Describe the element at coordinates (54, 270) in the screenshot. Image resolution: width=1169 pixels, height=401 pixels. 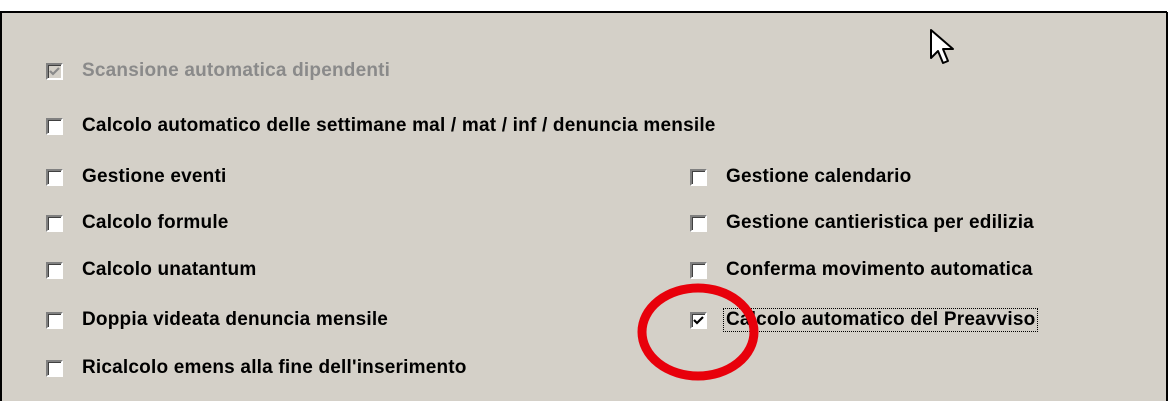
I see `checkbox-calcolo-unatantum` at that location.